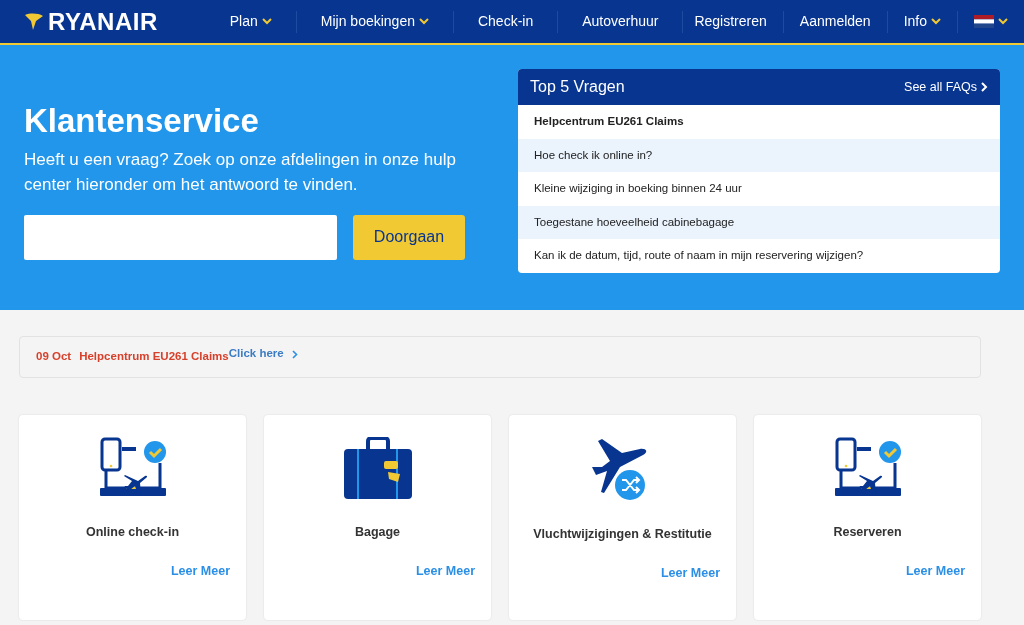  Describe the element at coordinates (922, 21) in the screenshot. I see `nav-link: Info` at that location.